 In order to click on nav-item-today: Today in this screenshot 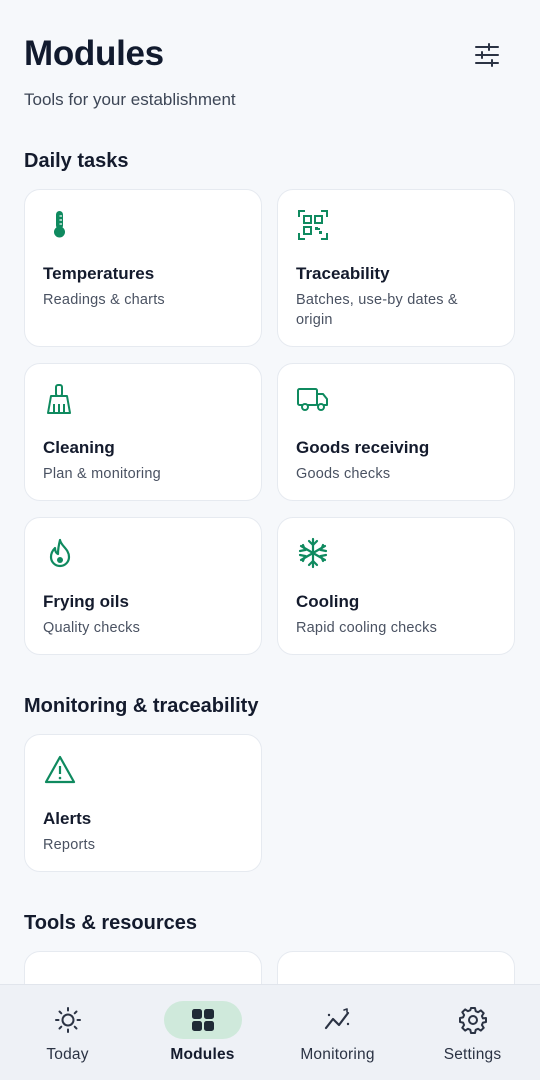, I will do `click(67, 1032)`.